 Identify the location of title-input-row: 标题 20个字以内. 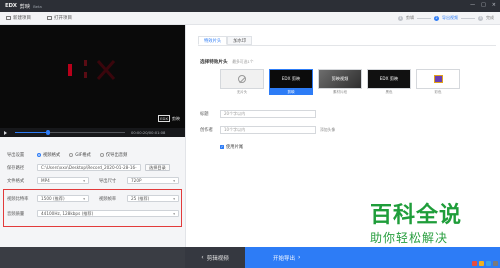
(258, 114).